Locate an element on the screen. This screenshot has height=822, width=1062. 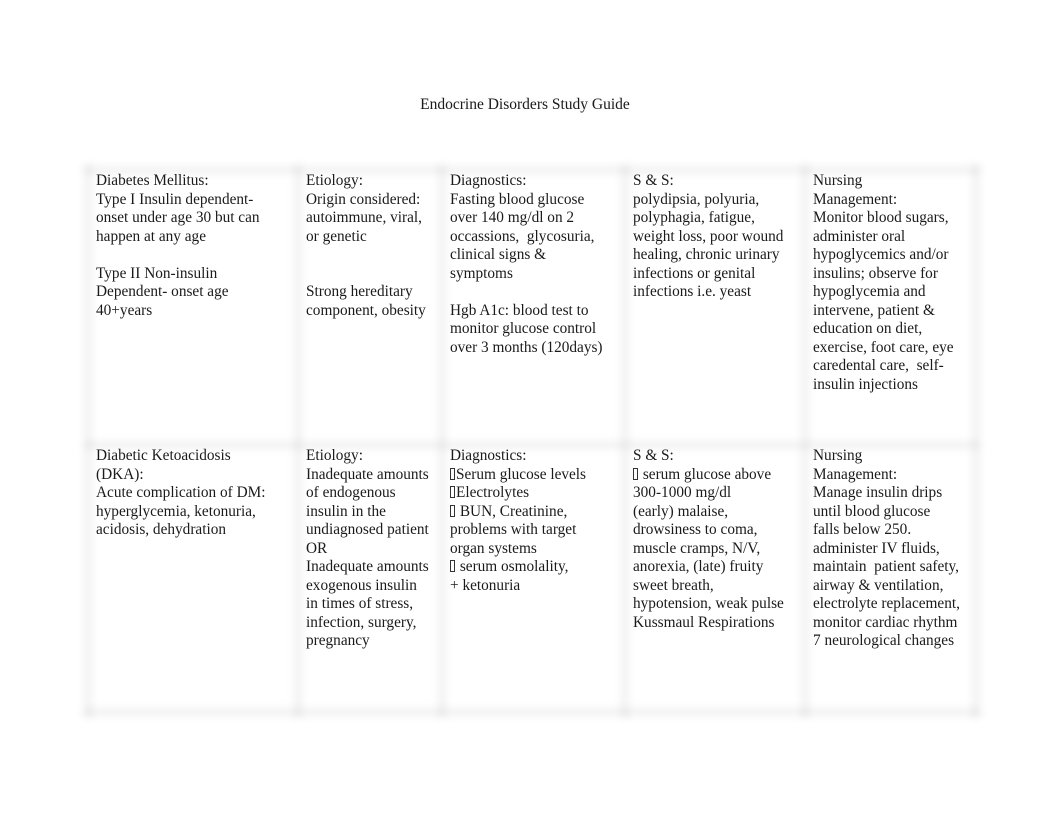
cell-text-line: caredental care, self- is located at coordinates (878, 365).